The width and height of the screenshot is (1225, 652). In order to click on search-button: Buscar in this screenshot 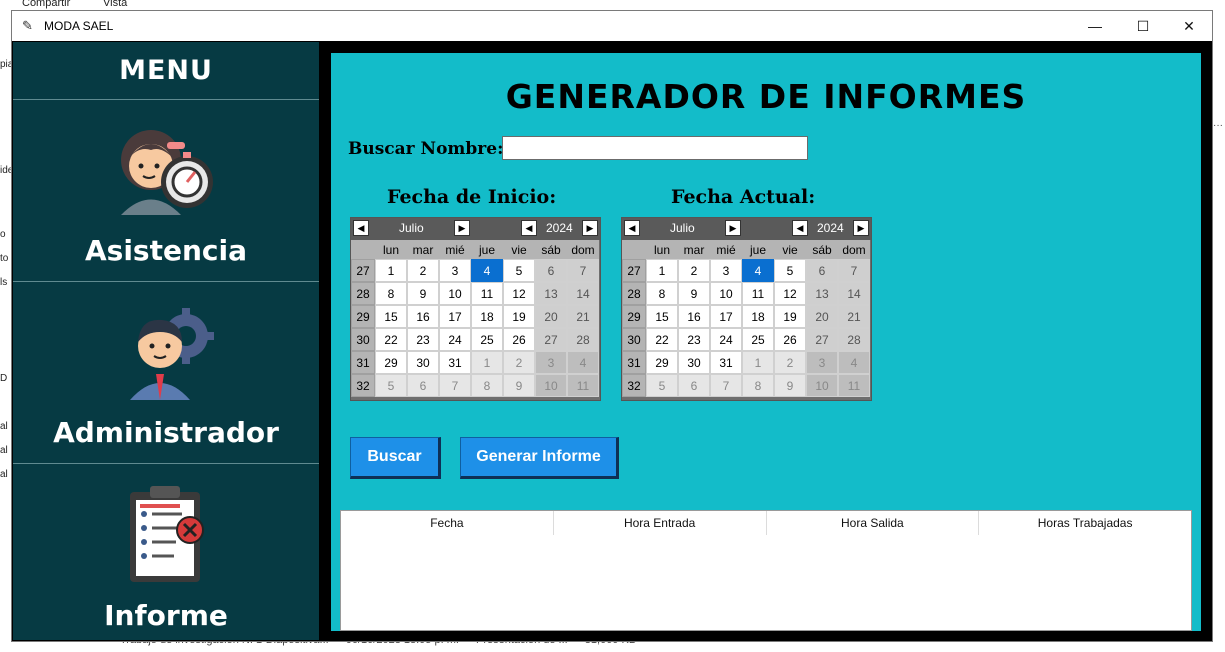, I will do `click(395, 458)`.